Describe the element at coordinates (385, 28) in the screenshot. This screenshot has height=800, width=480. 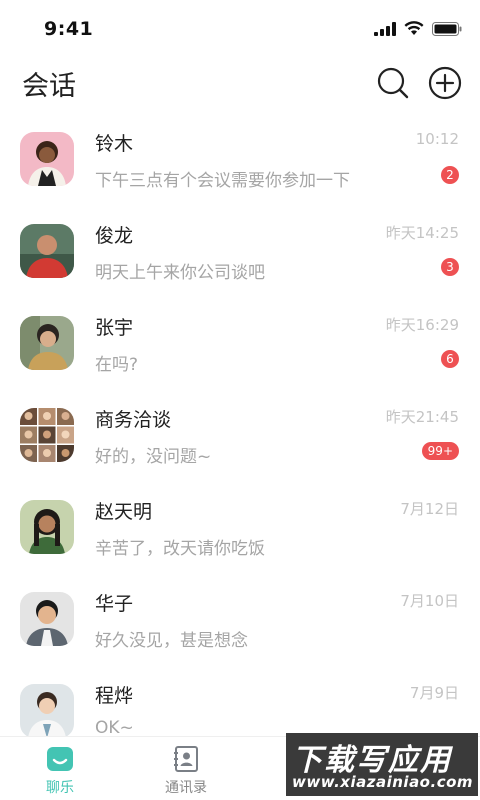
I see `cellular-signal-icon` at that location.